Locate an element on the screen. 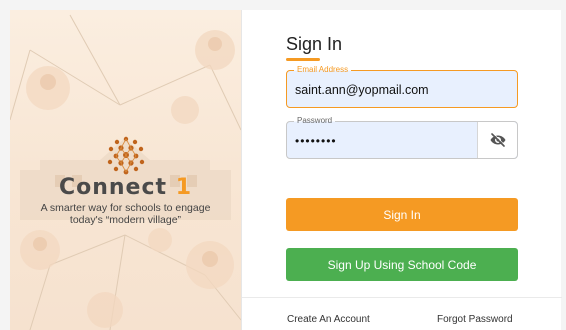  brand-name-number: 1 is located at coordinates (184, 187).